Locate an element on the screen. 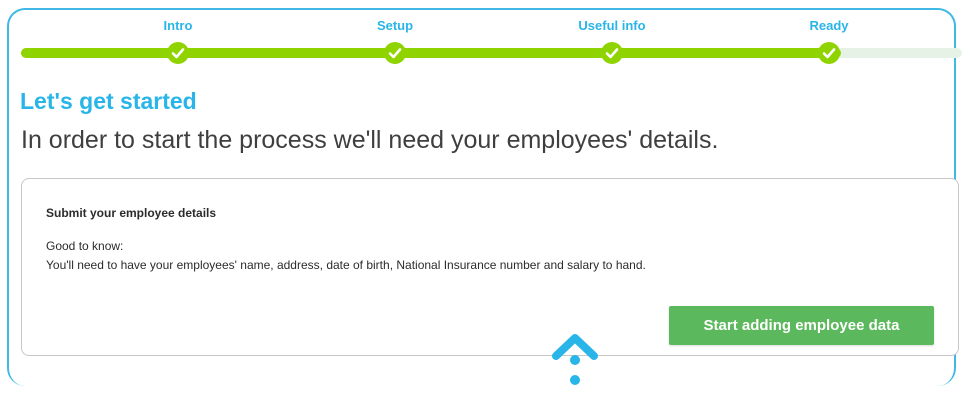  card-title: Submit your employee details is located at coordinates (131, 213).